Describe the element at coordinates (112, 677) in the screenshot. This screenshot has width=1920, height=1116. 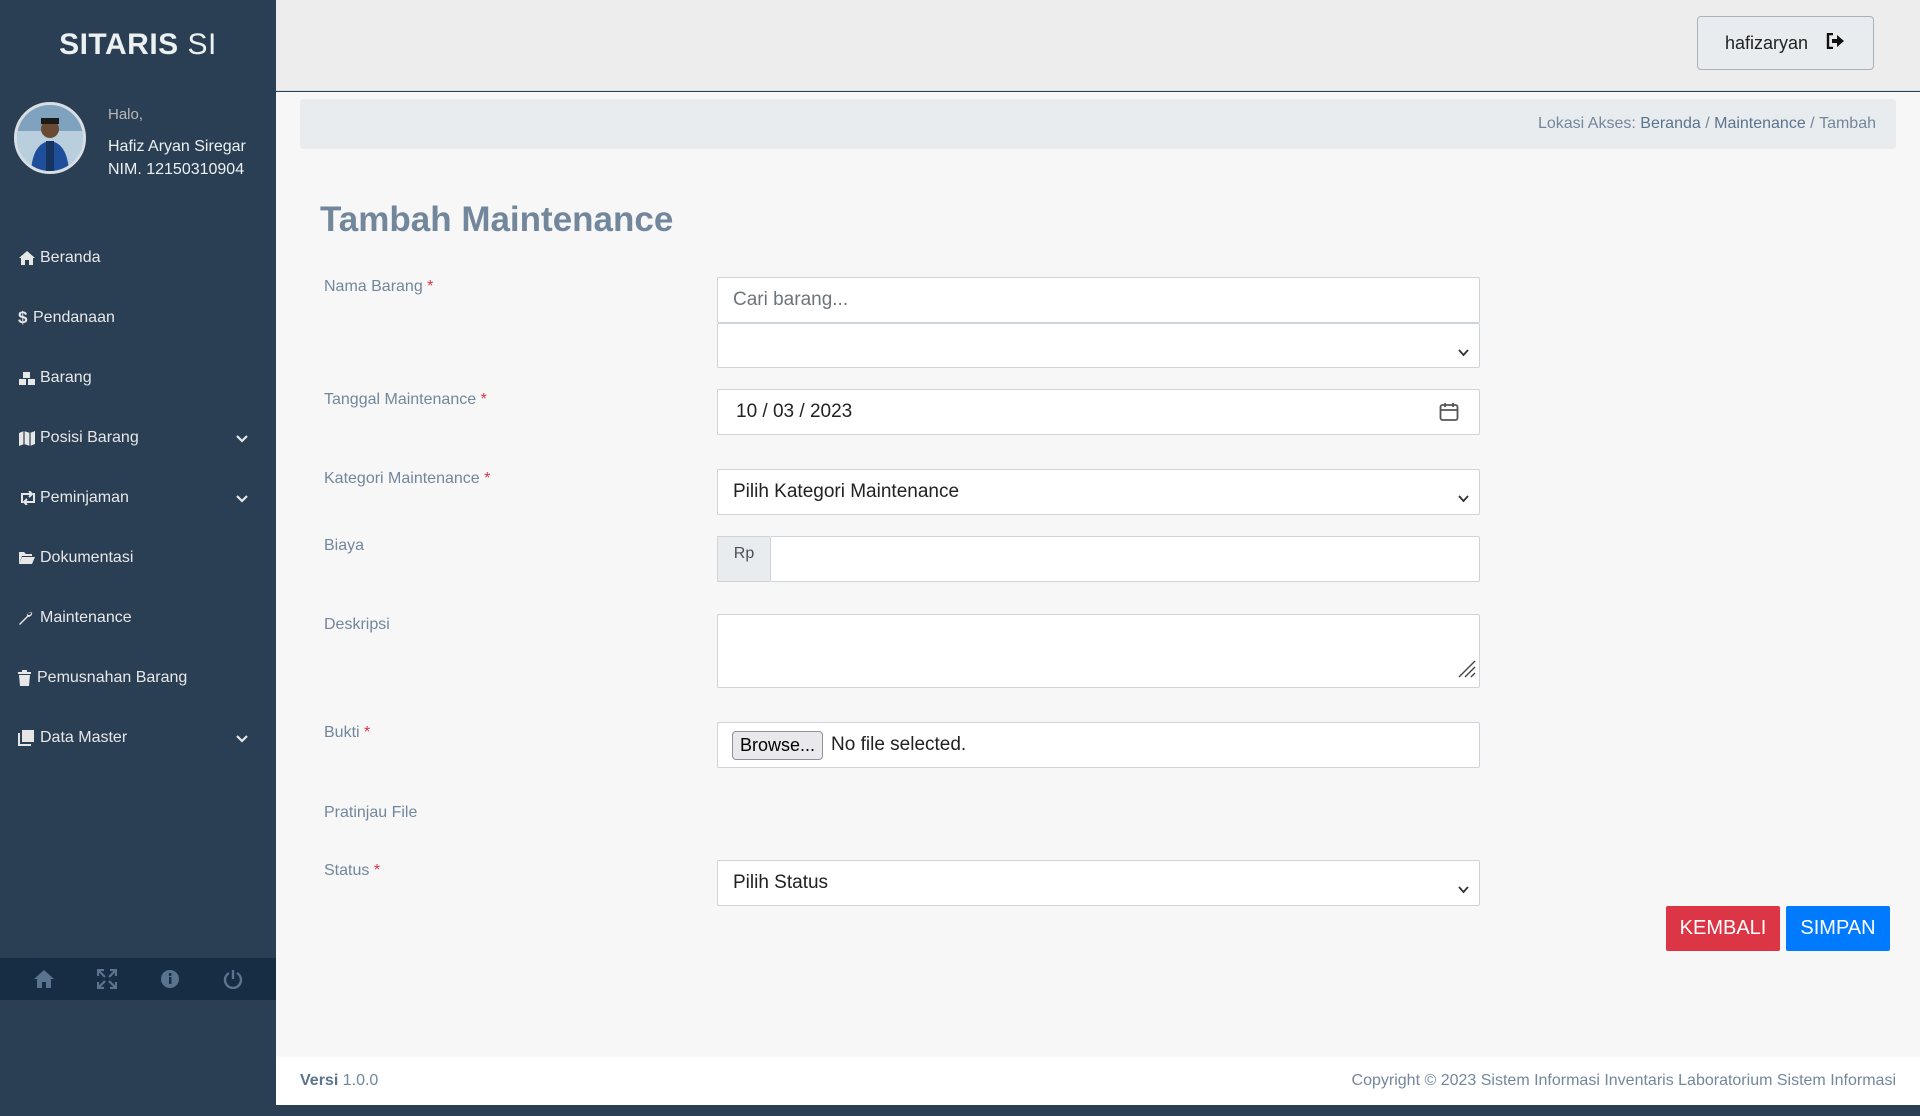
I see `sidebar-item-label: Pemusnahan Barang` at that location.